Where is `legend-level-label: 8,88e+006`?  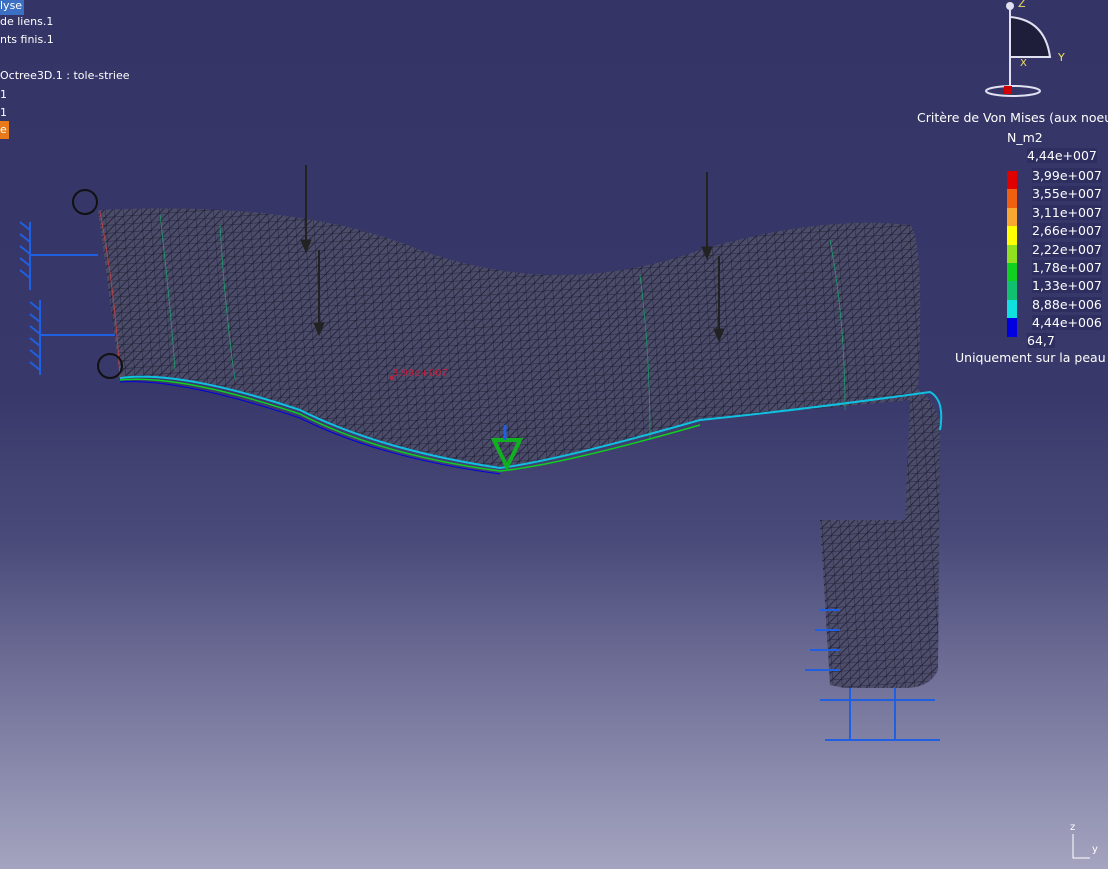 legend-level-label: 8,88e+006 is located at coordinates (1067, 304).